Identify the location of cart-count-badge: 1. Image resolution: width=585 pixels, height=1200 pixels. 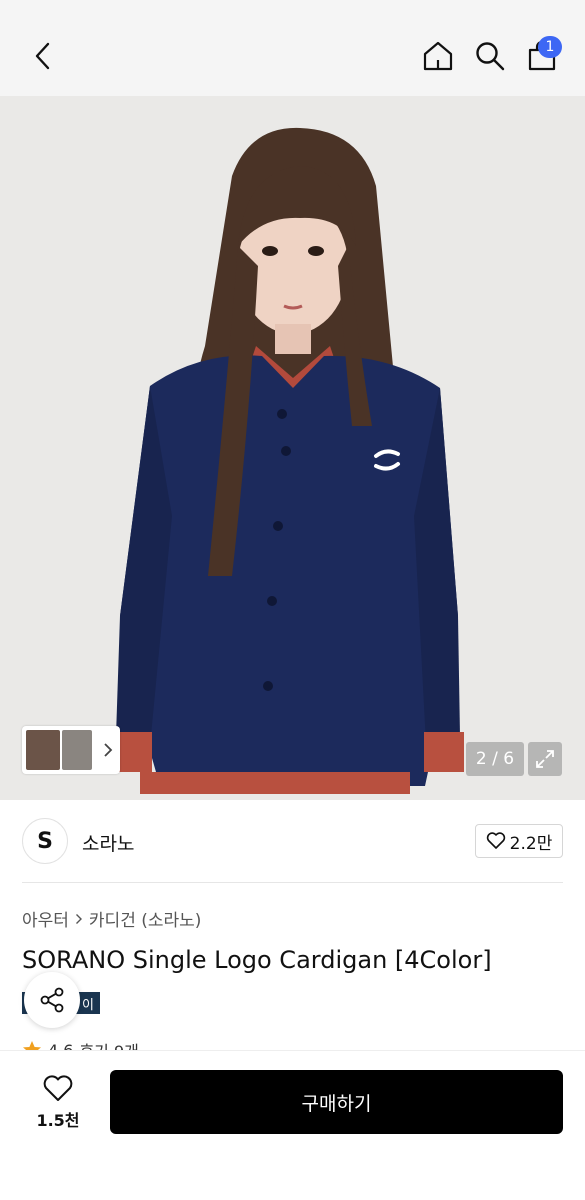
(550, 47).